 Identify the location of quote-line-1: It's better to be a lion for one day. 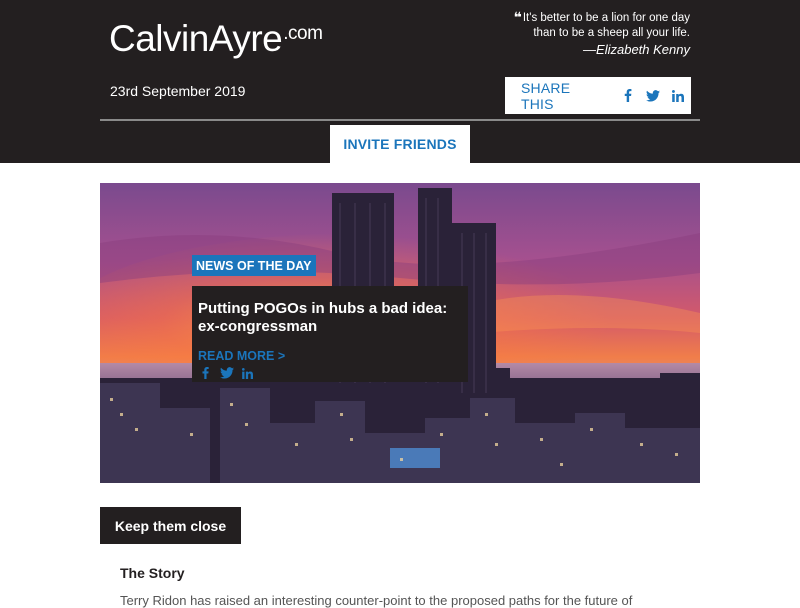
(606, 18).